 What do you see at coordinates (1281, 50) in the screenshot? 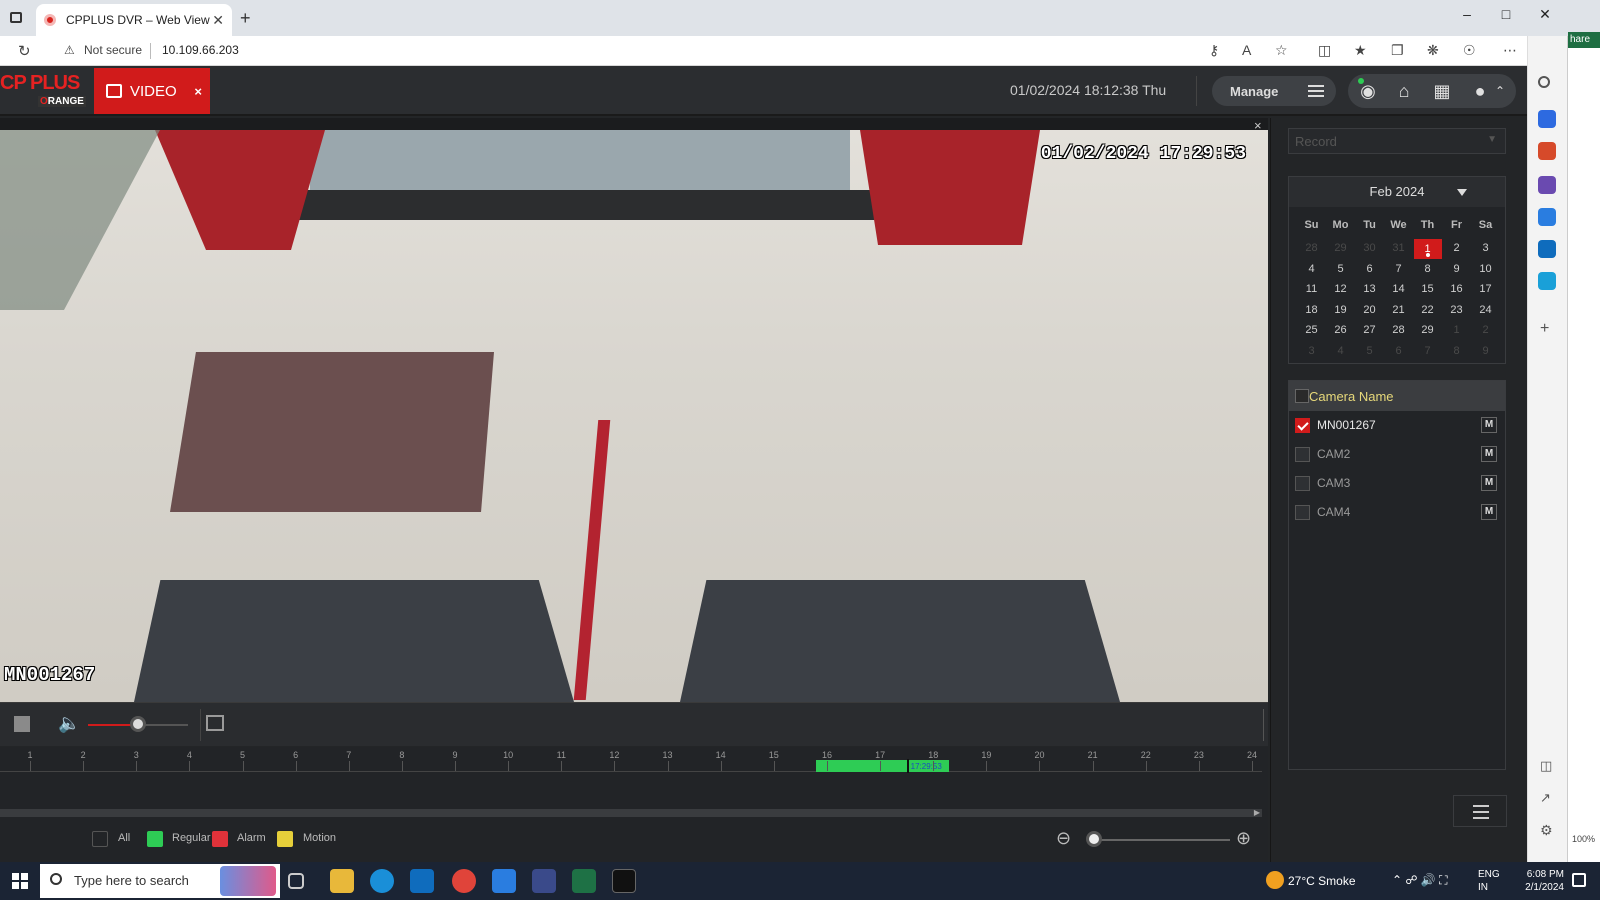
I see `favorite-star-icon: ☆` at bounding box center [1281, 50].